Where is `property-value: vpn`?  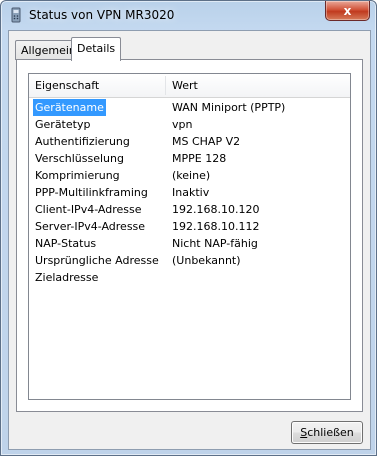 property-value: vpn is located at coordinates (182, 124).